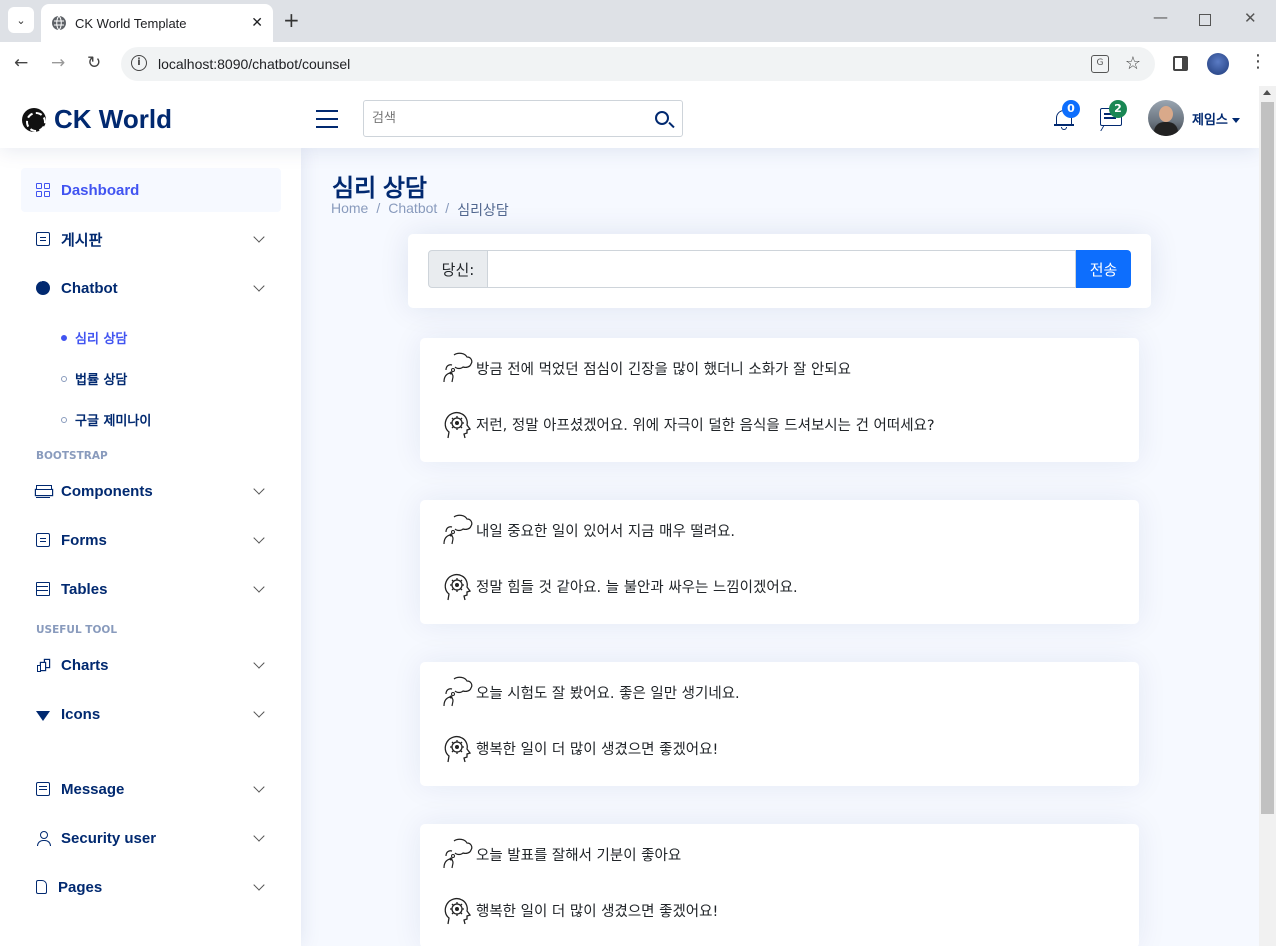 The image size is (1276, 946). I want to click on journal-text-icon, so click(43, 540).